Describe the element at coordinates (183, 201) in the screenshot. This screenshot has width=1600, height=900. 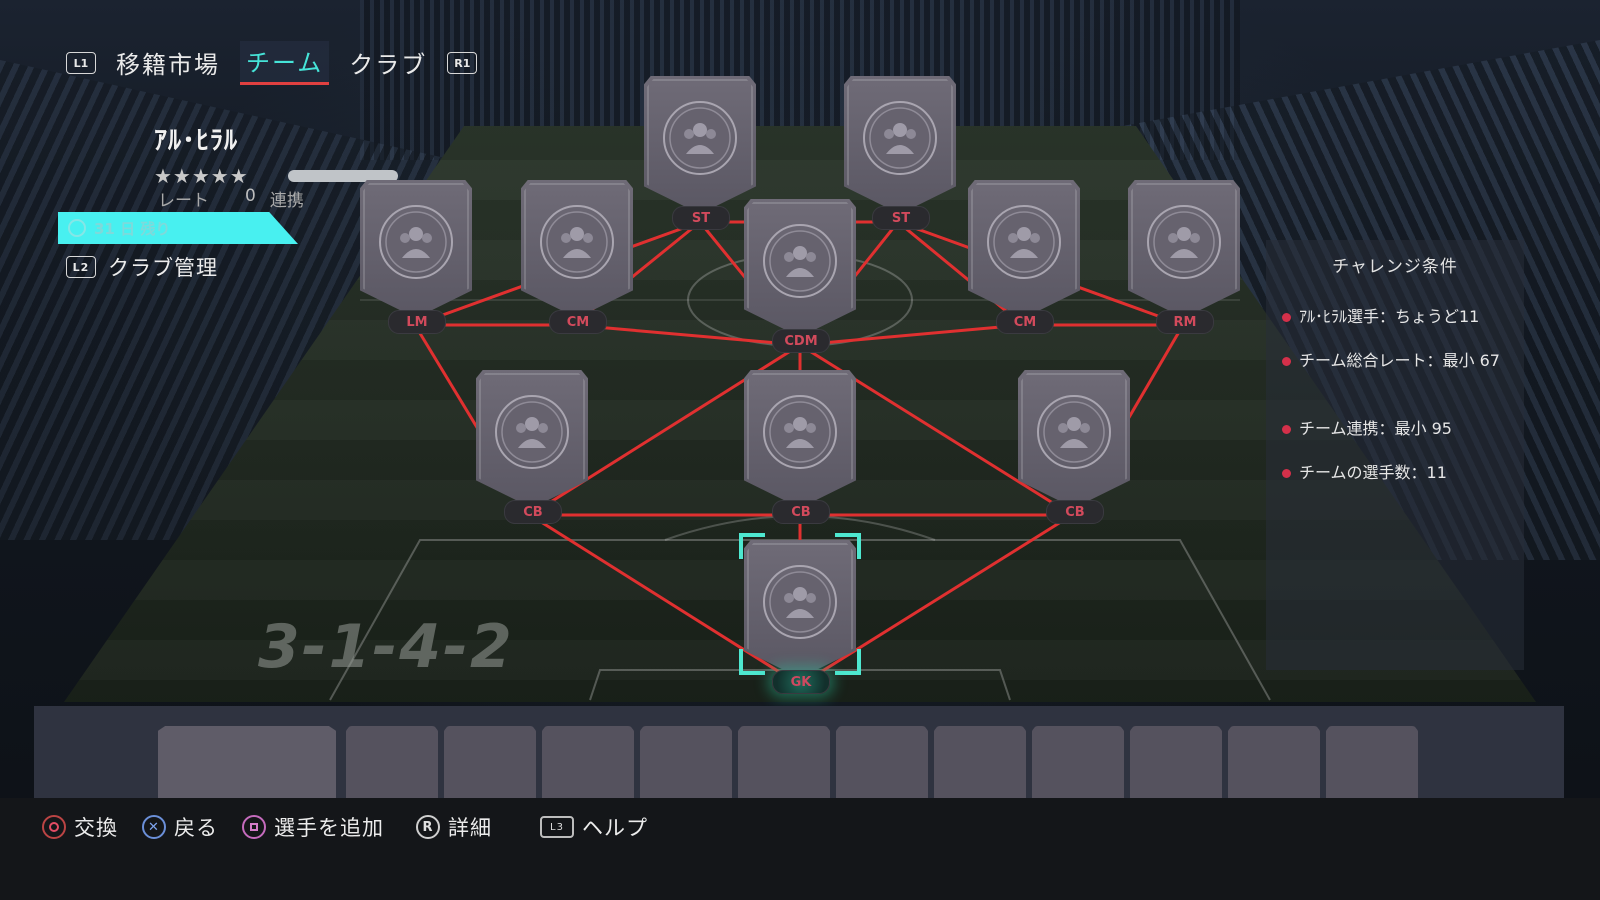
I see `rating-label: レート` at that location.